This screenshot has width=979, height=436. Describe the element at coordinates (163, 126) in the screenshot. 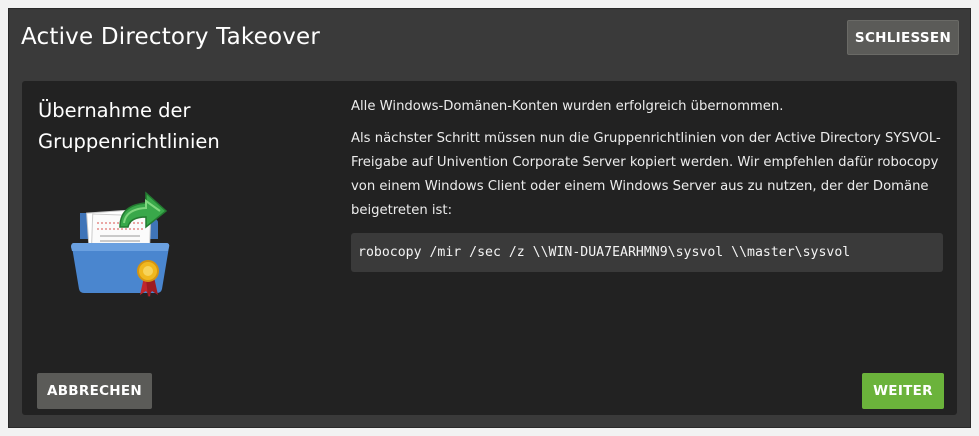

I see `page-heading: Übernahme der Gruppenrichtlinien` at that location.